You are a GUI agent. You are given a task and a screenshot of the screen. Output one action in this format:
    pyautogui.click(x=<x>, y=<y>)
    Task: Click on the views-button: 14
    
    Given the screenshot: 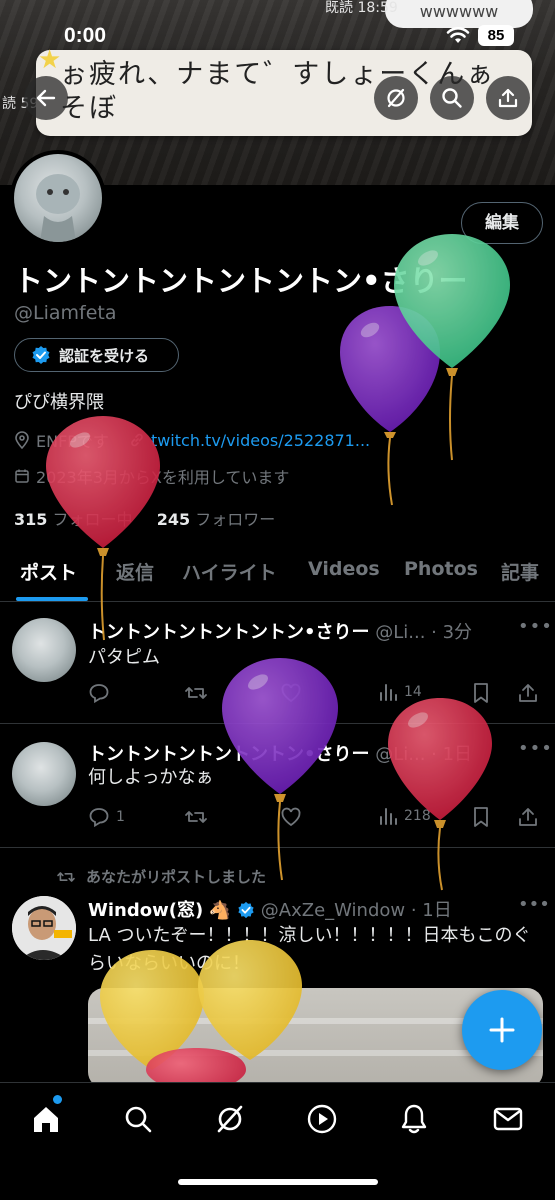 What is the action you would take?
    pyautogui.click(x=400, y=692)
    